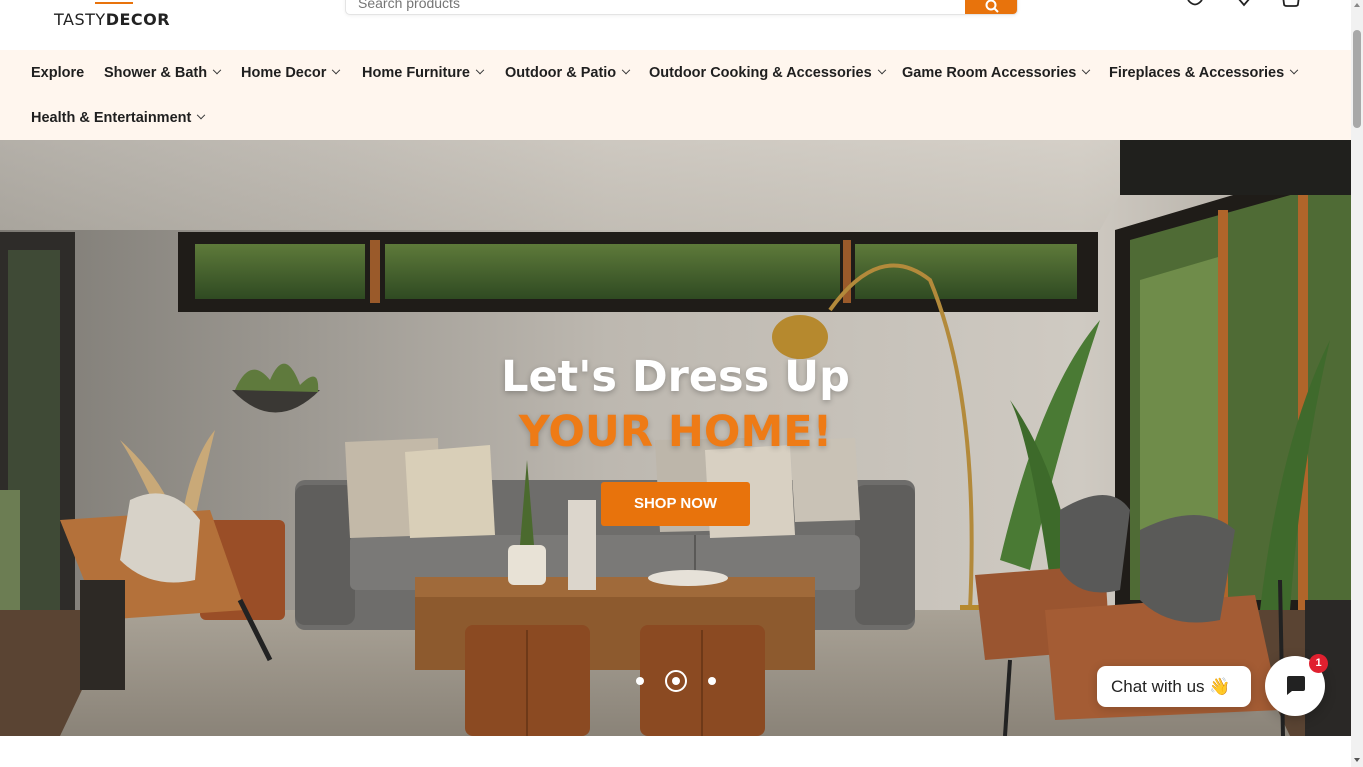 The width and height of the screenshot is (1363, 767). I want to click on nav-item-label: Outdoor & Patio, so click(561, 73).